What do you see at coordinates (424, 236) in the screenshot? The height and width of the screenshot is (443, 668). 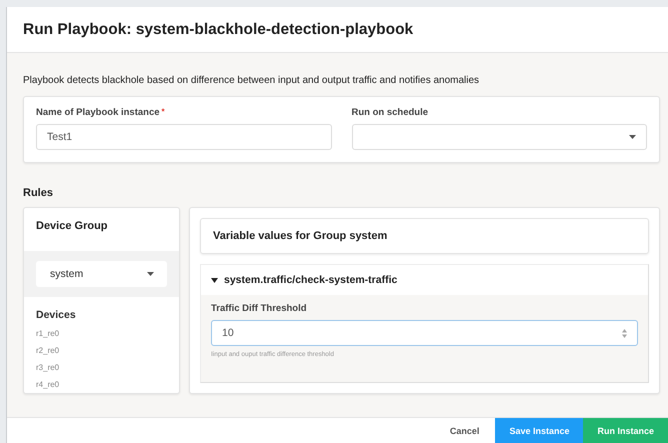 I see `panel-title: Variable values for Group system` at bounding box center [424, 236].